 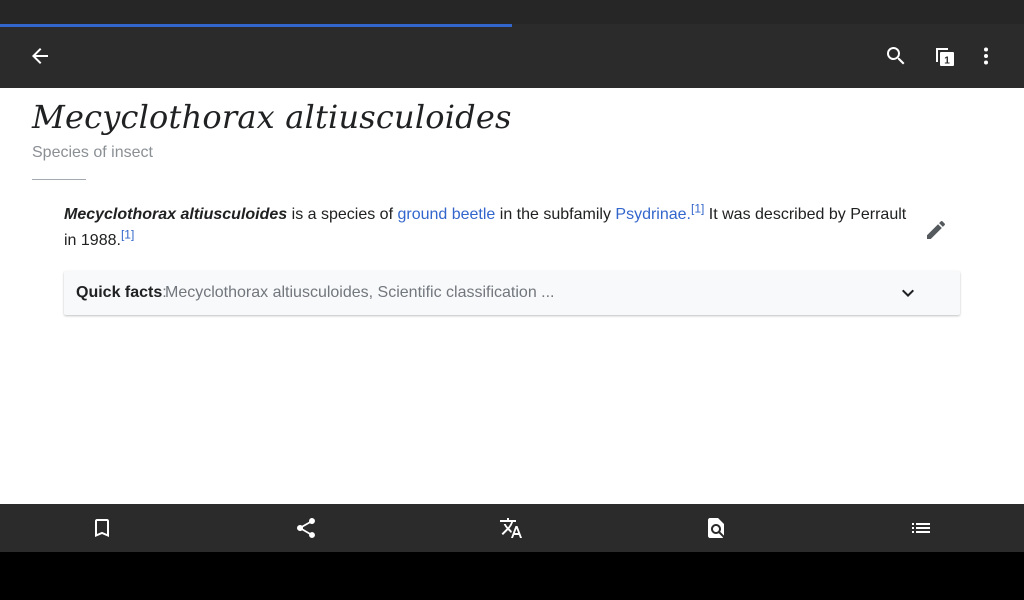 I want to click on article-title: Mecyclothorax altiusculoides, so click(x=272, y=117).